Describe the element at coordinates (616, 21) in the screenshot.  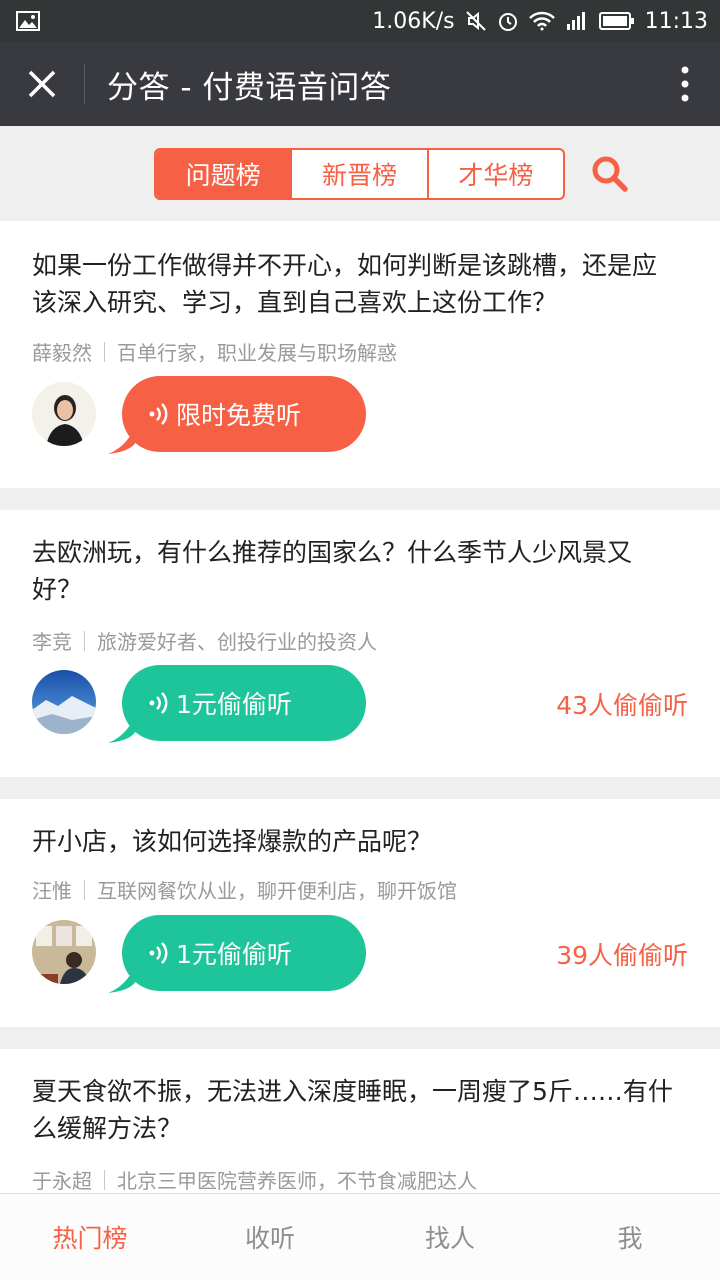
I see `battery-icon` at that location.